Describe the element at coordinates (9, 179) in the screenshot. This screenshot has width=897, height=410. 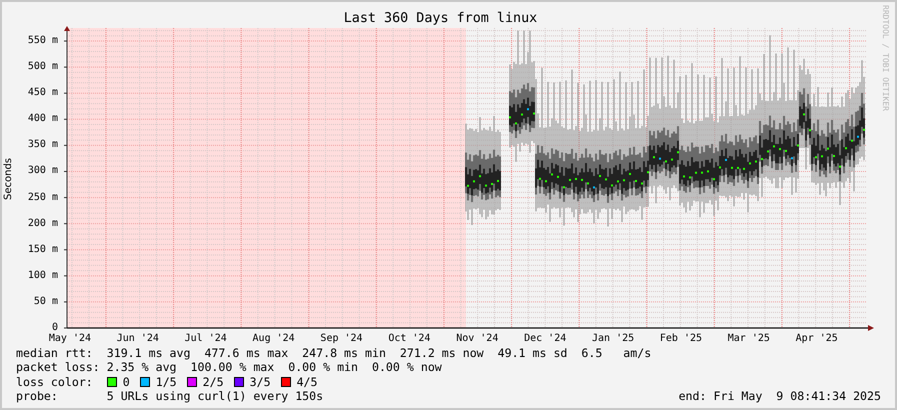
I see `axis-title: Seconds` at that location.